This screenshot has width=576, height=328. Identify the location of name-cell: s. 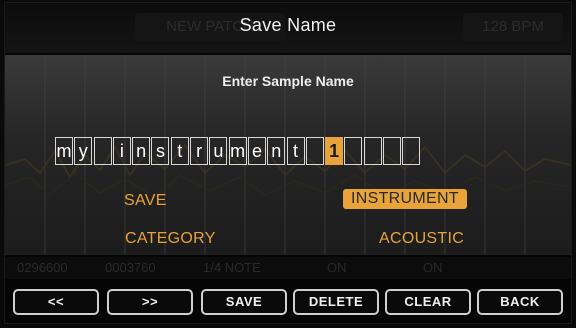
(160, 151).